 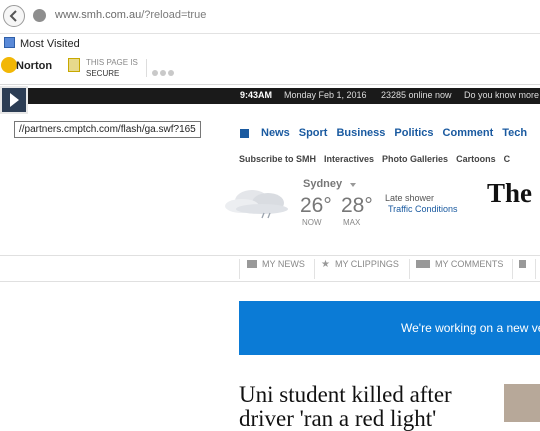 I want to click on url-host: www.smh.com.au, so click(x=98, y=15).